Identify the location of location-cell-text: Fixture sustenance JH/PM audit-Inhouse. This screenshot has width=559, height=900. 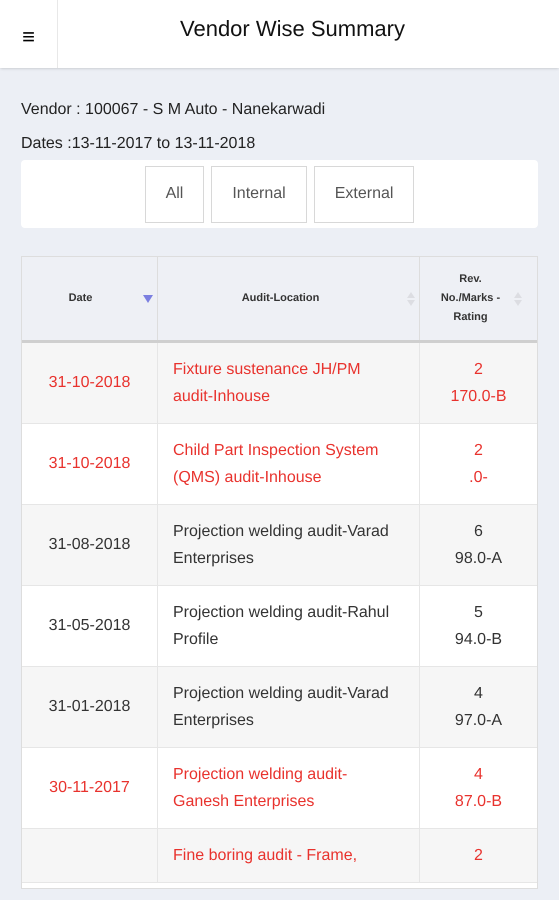
(267, 383).